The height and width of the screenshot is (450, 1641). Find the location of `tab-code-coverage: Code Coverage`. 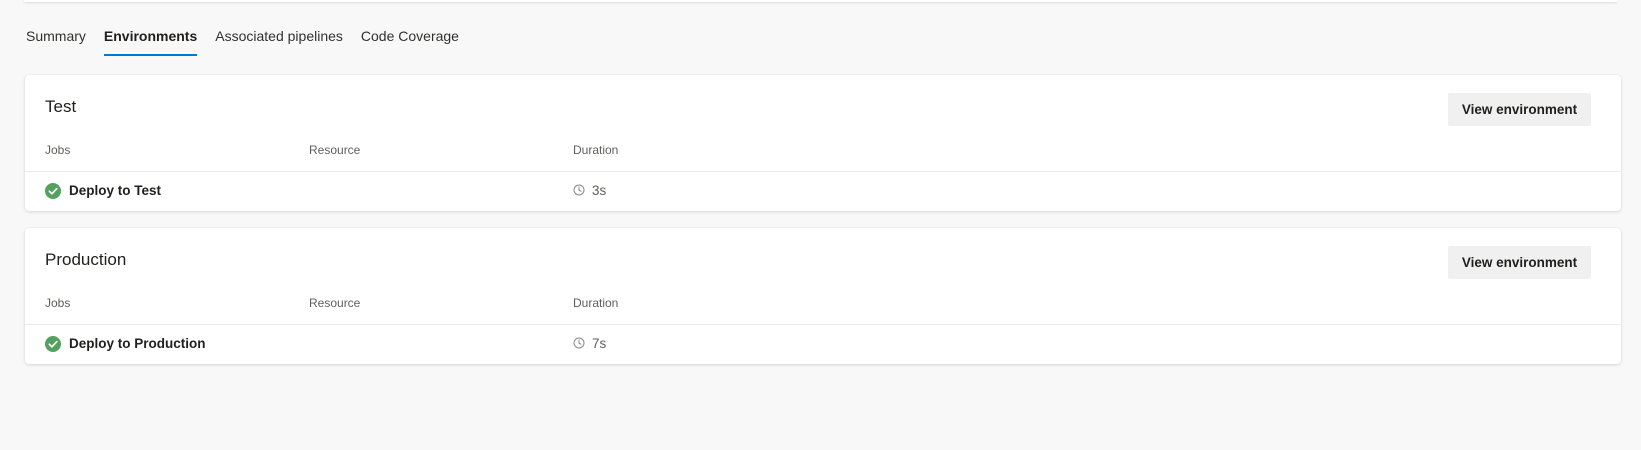

tab-code-coverage: Code Coverage is located at coordinates (410, 39).